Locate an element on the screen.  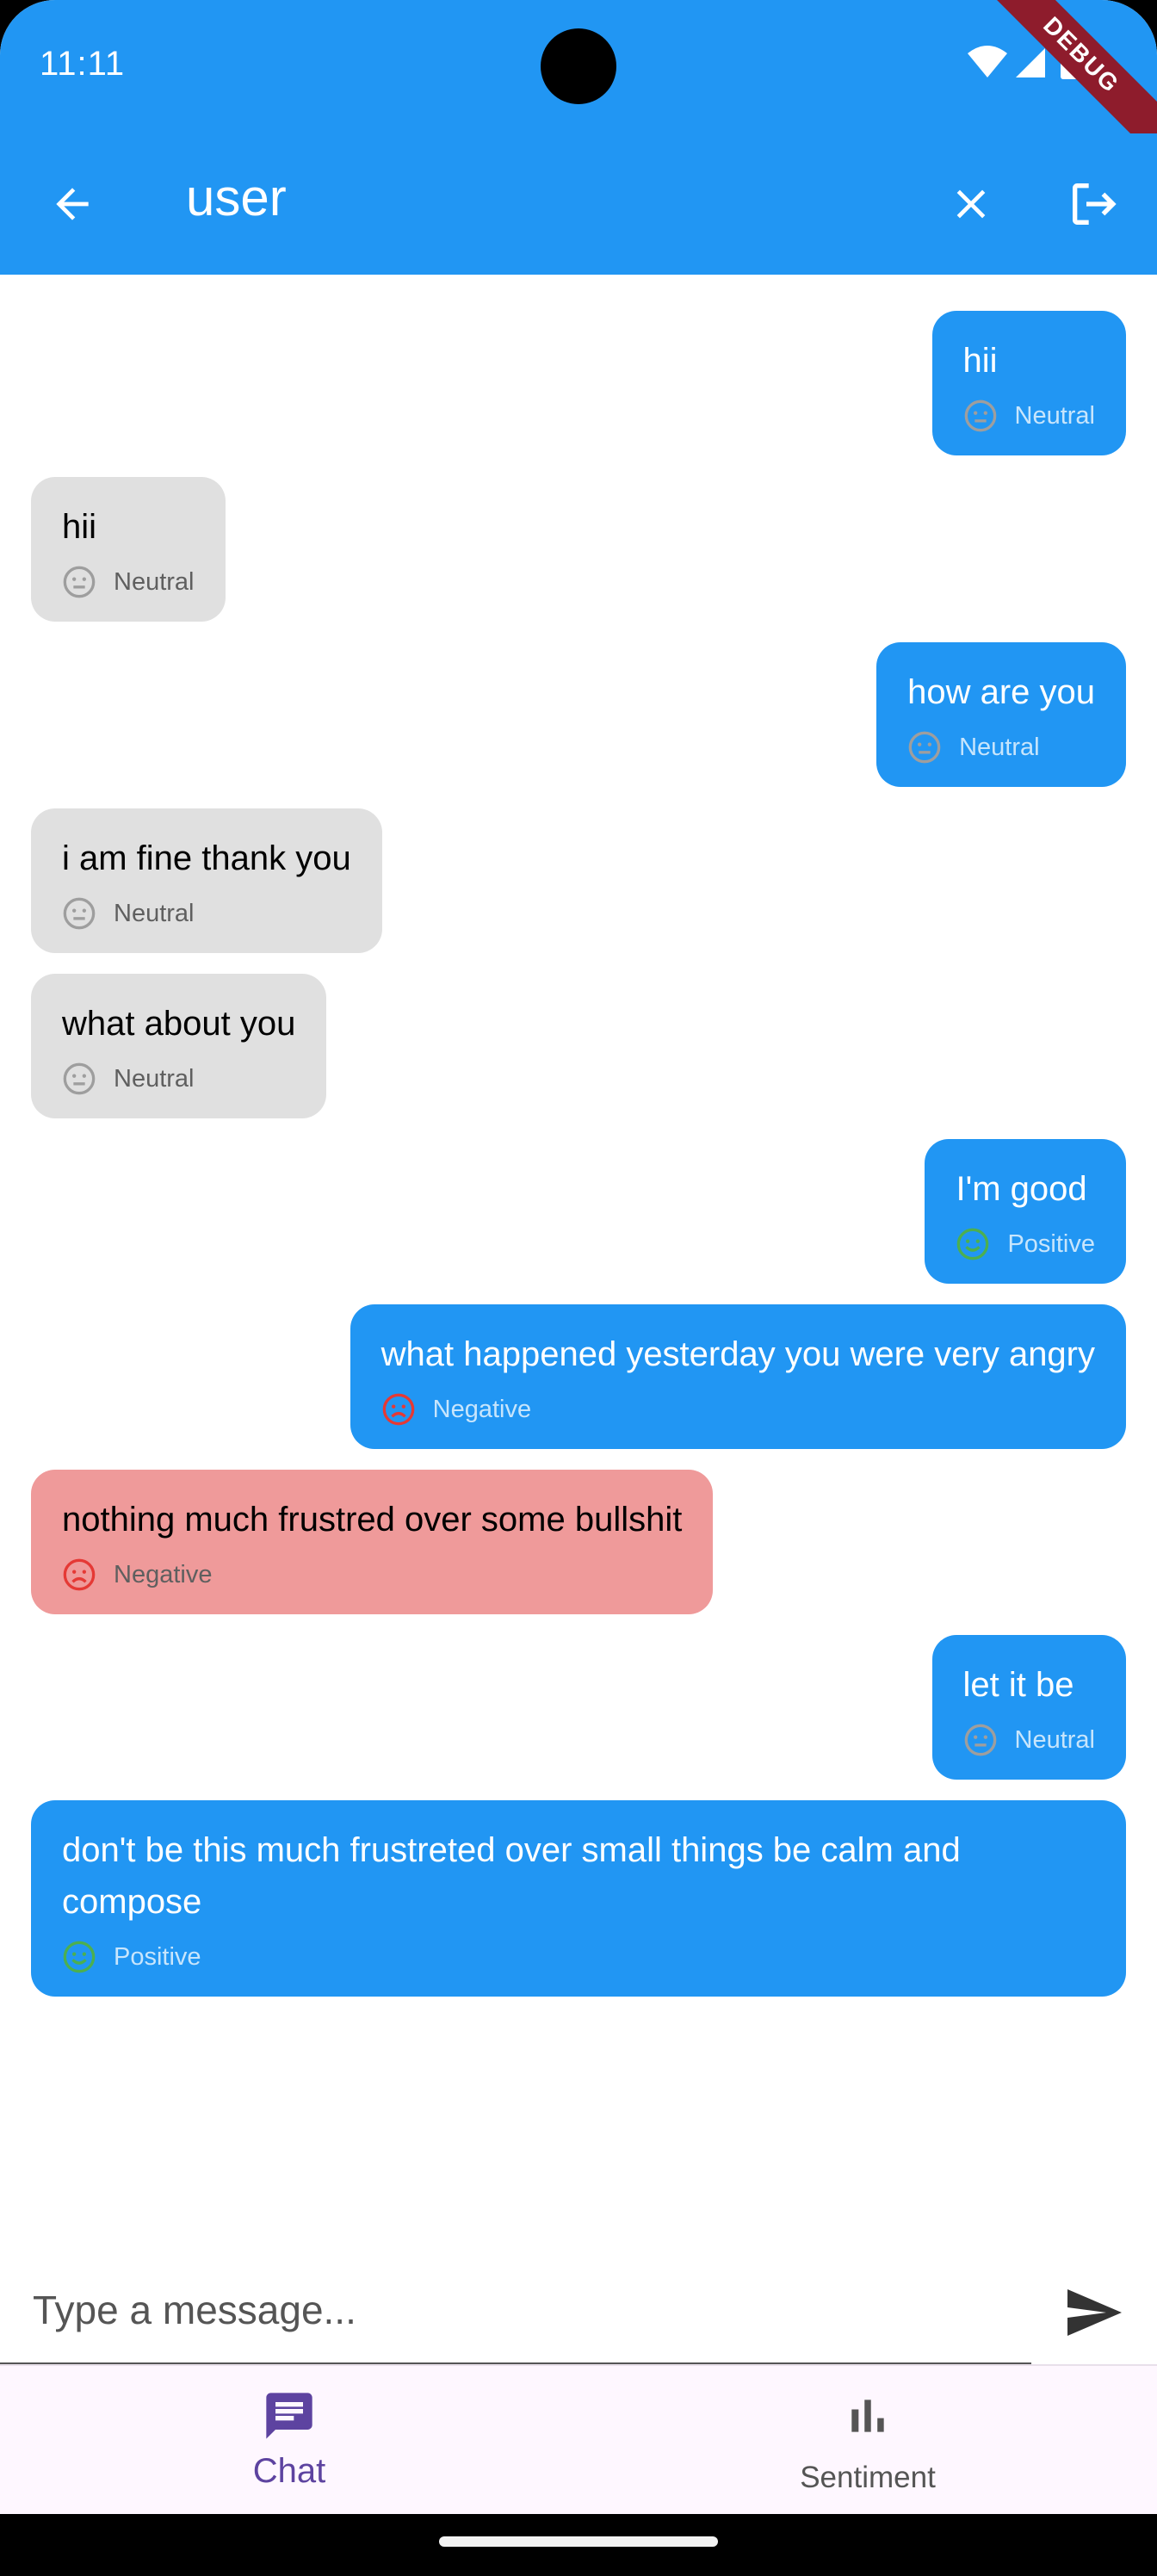
bottom-navigation: Chat Sentiment is located at coordinates (579, 2440).